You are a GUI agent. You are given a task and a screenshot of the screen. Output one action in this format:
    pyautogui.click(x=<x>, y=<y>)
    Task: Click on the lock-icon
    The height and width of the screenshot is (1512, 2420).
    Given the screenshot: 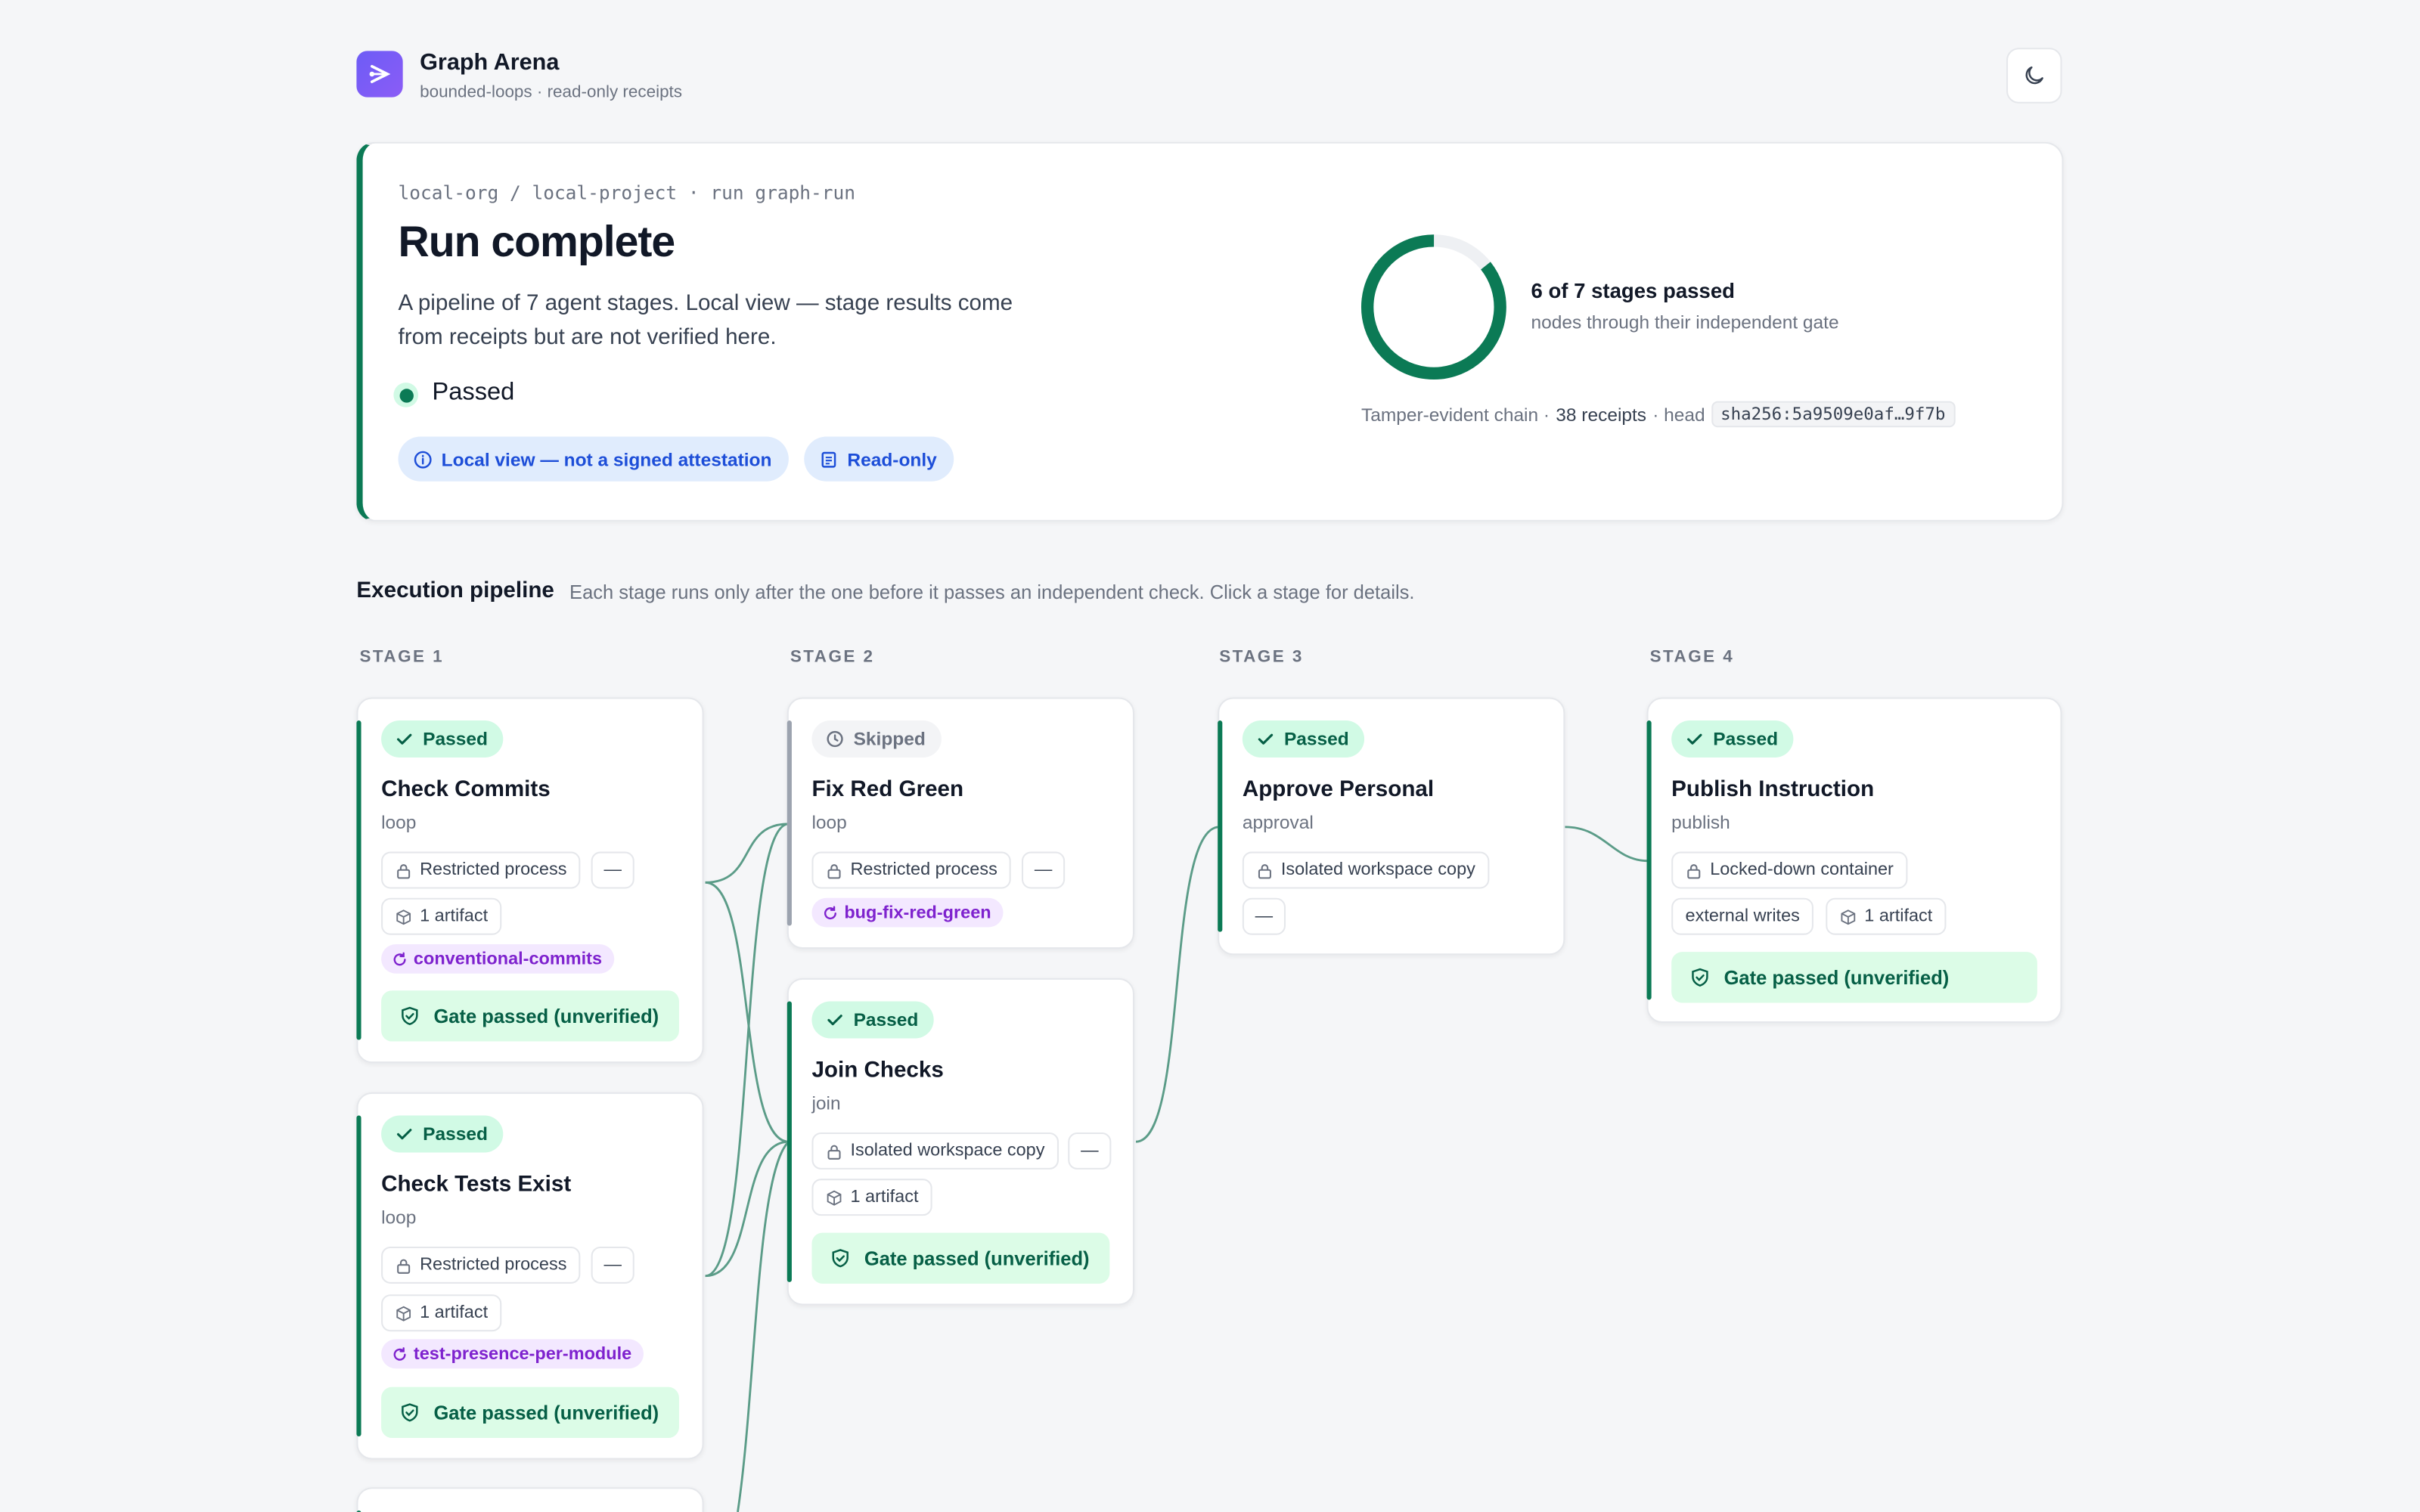 What is the action you would take?
    pyautogui.click(x=834, y=870)
    